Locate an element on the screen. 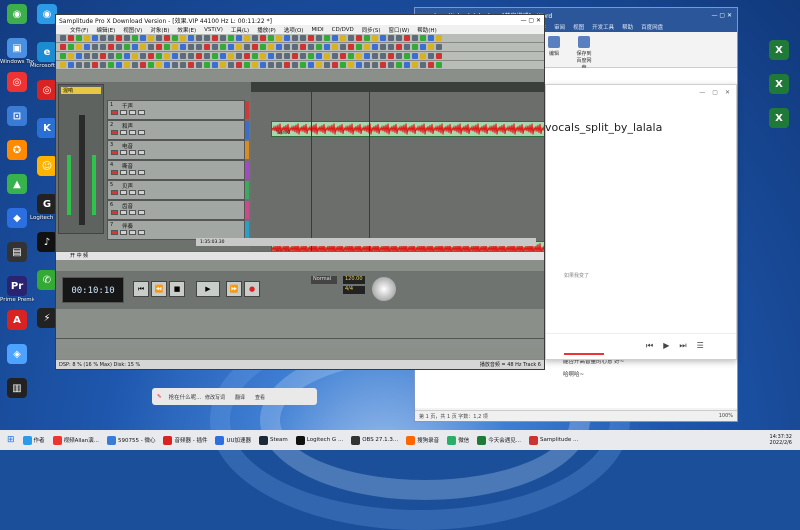  desktop-icon: ◆ is located at coordinates (17, 218).